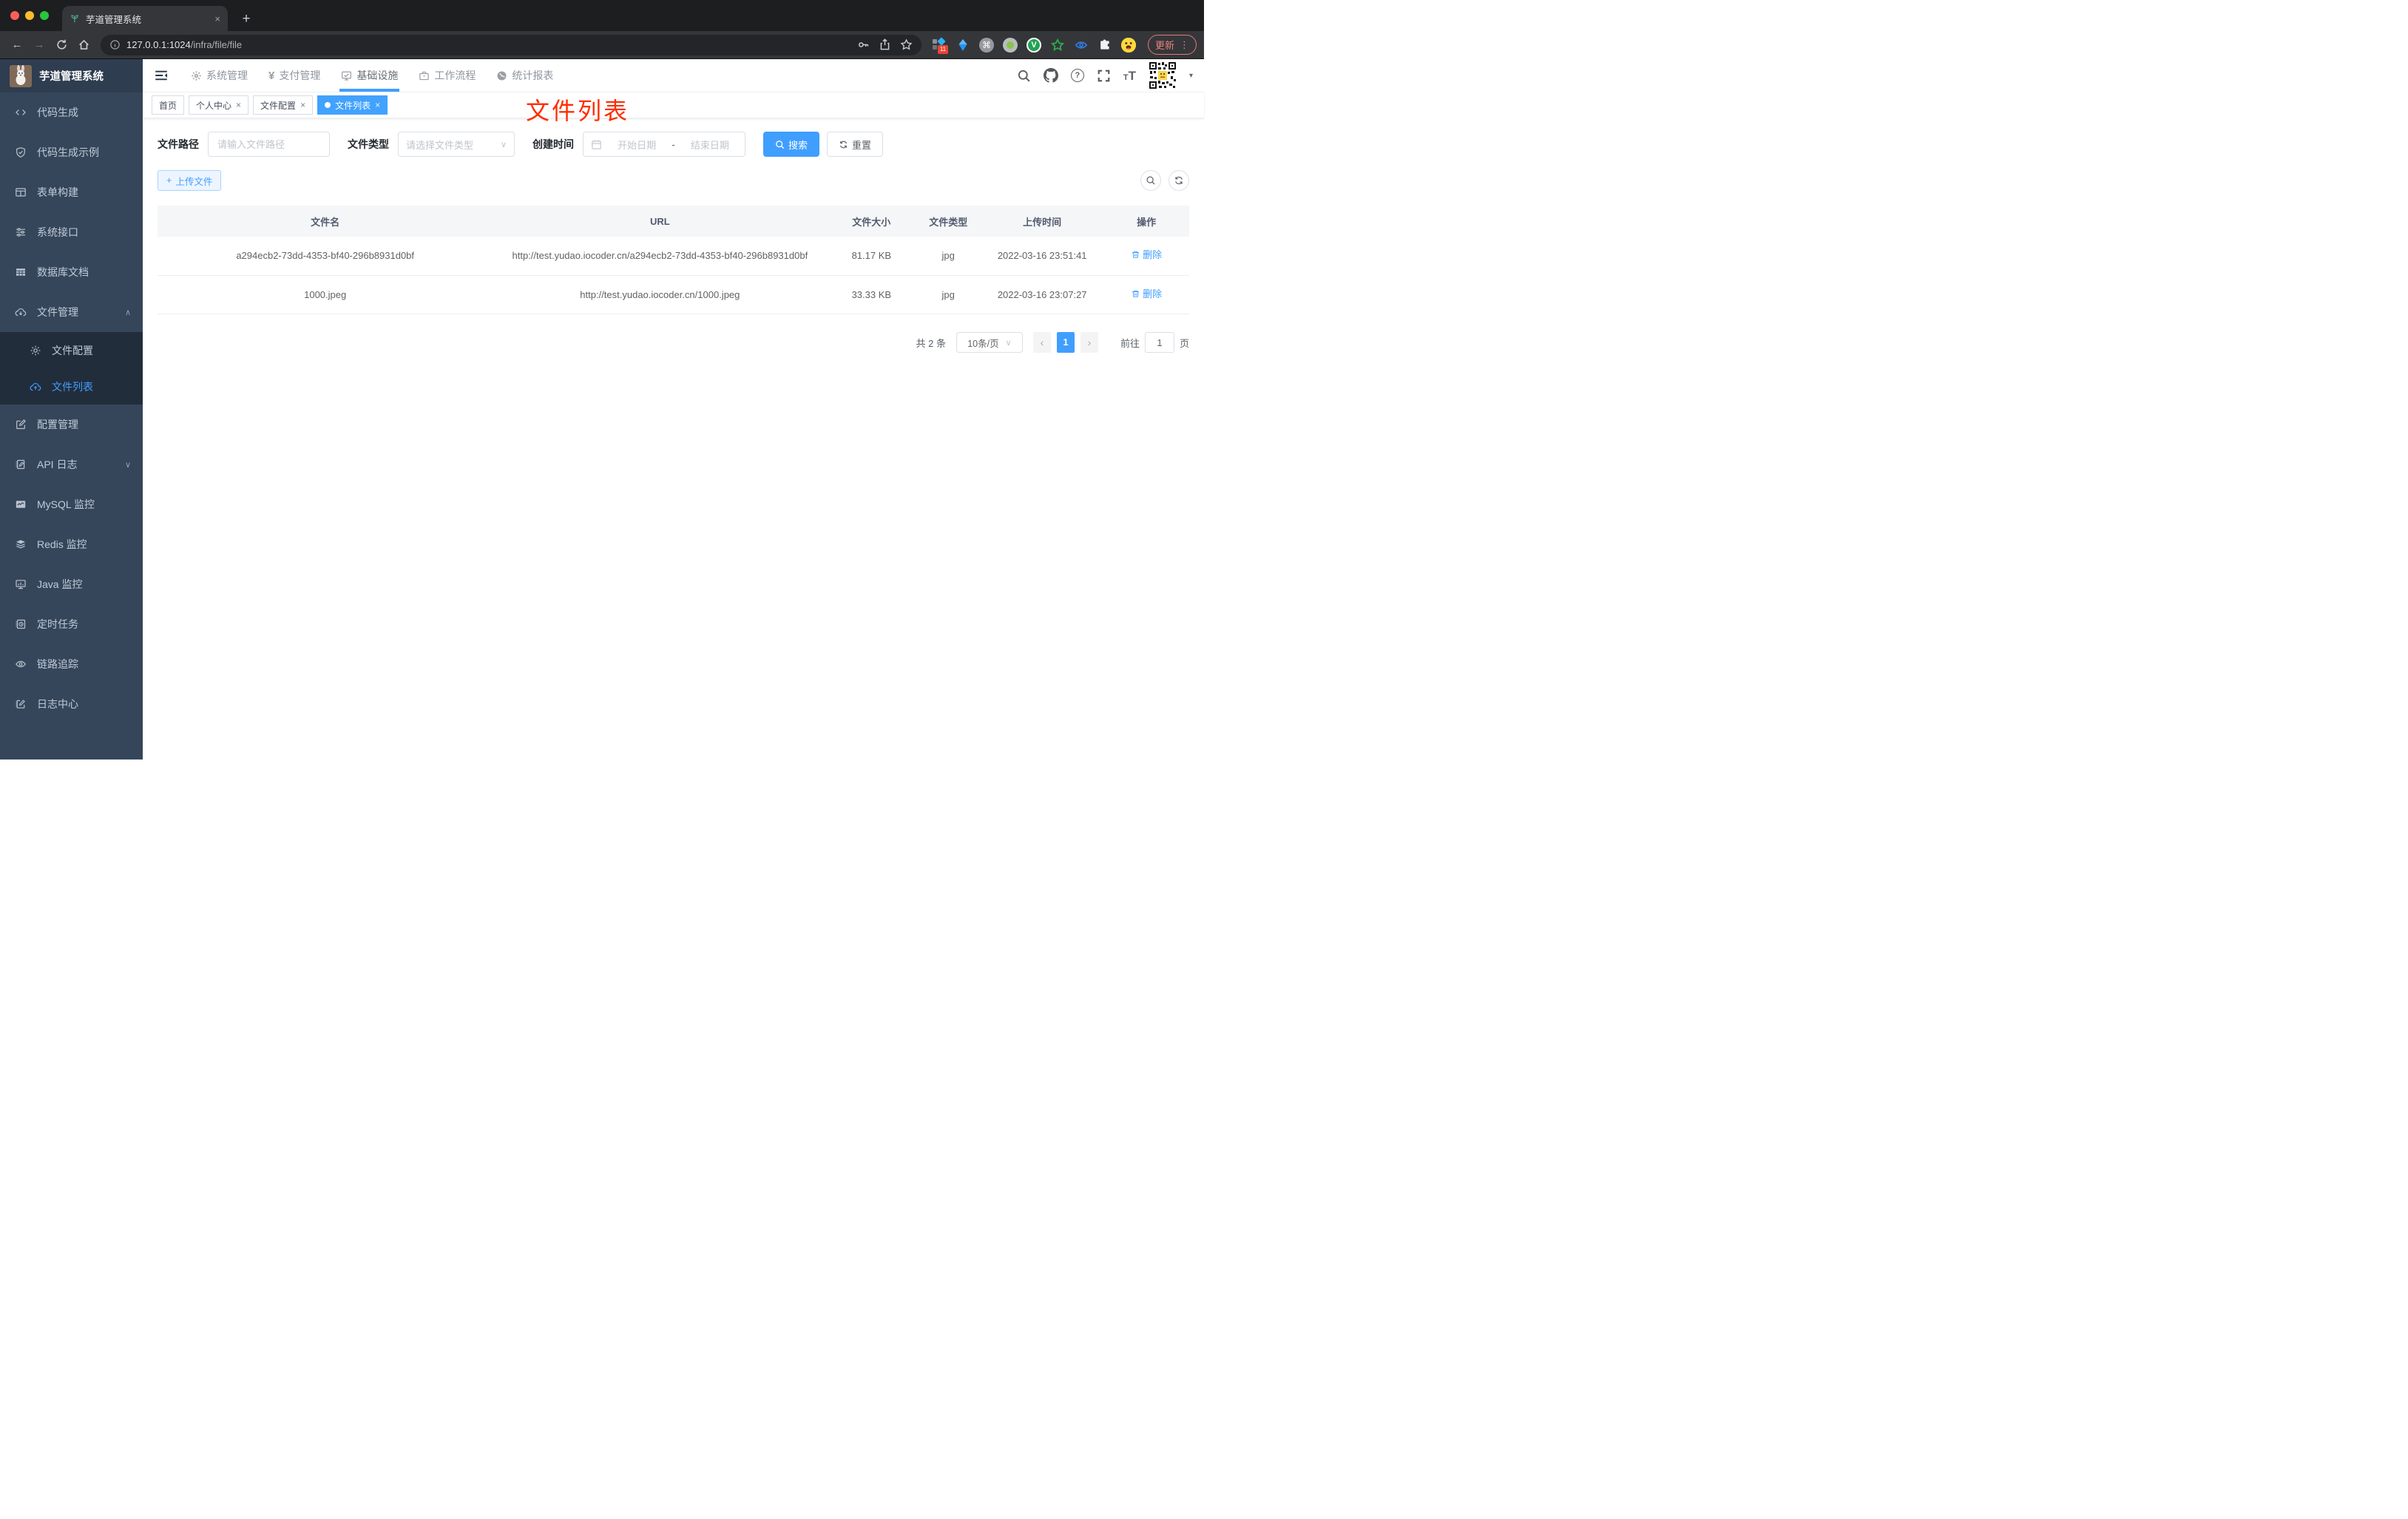 This screenshot has height=1519, width=2408. I want to click on sidebar-item-system-api: 系统接口, so click(71, 232).